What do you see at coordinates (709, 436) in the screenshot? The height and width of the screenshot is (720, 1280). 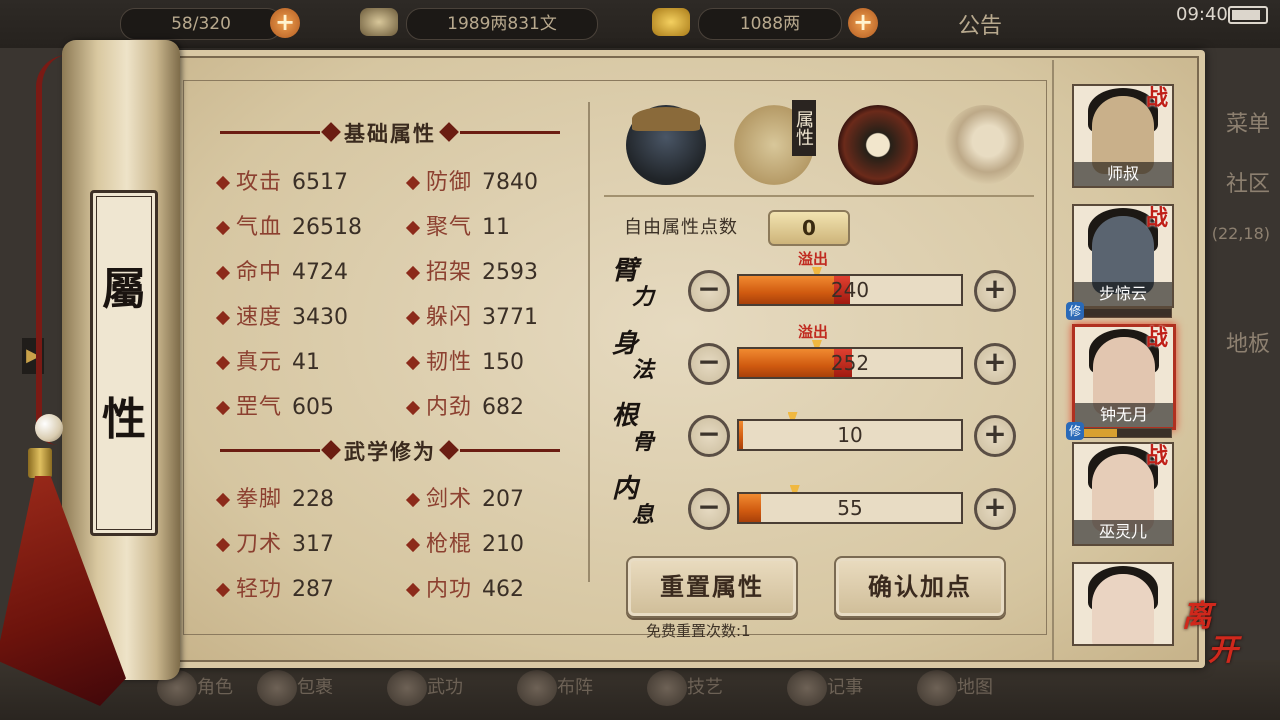 I see `decrease-bone-root-button: −` at bounding box center [709, 436].